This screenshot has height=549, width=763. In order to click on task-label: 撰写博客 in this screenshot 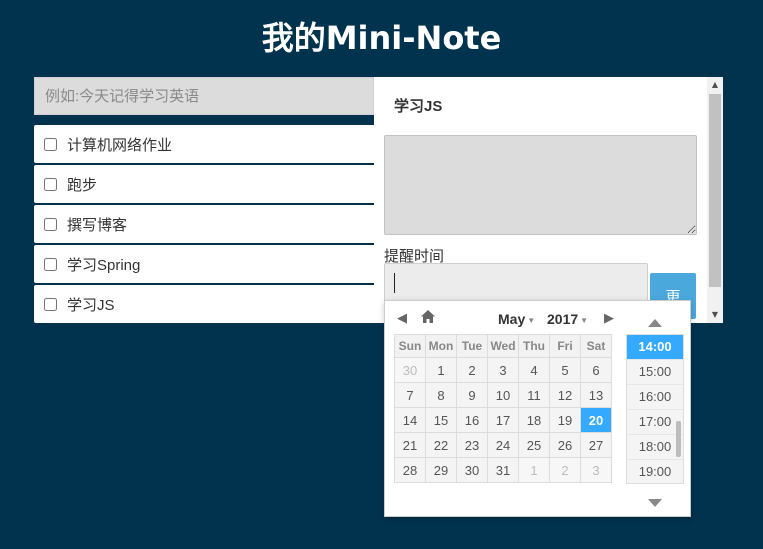, I will do `click(97, 225)`.